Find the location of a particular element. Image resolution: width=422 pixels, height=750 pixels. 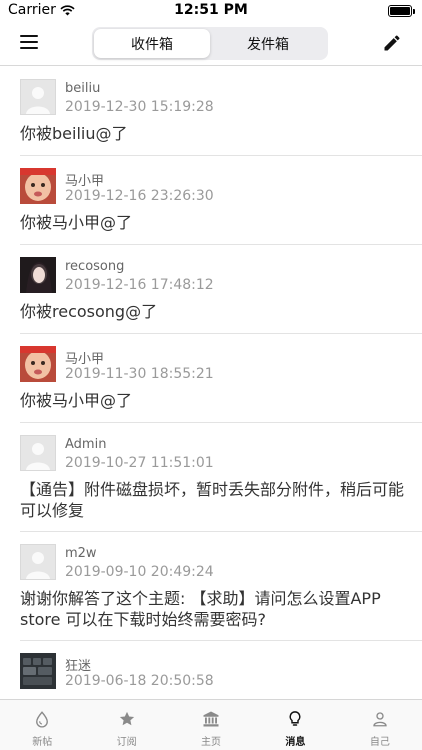

tab-outbox: 发件箱 is located at coordinates (268, 43).